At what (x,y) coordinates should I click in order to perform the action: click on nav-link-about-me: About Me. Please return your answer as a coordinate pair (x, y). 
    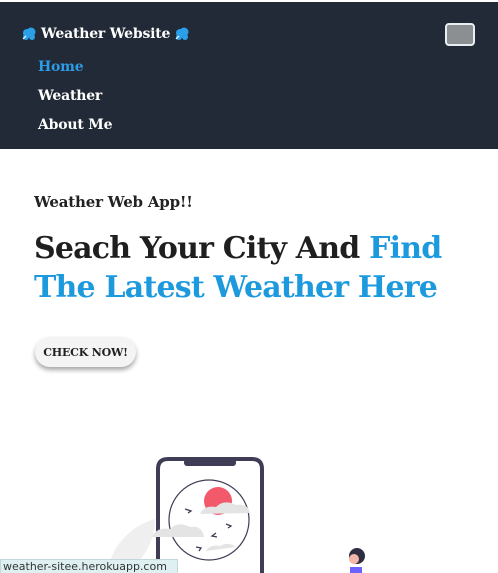
    Looking at the image, I should click on (75, 125).